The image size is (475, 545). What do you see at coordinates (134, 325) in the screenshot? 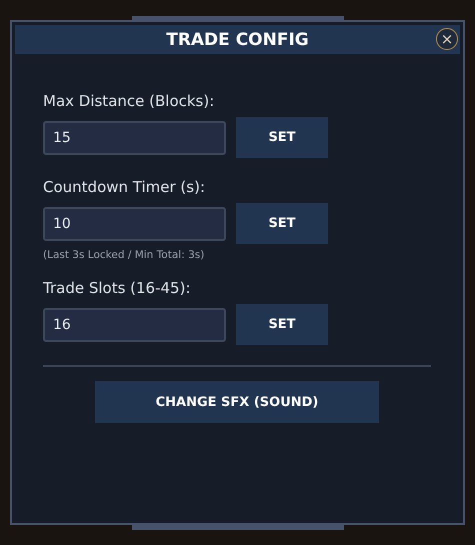
I see `input-field: 16` at bounding box center [134, 325].